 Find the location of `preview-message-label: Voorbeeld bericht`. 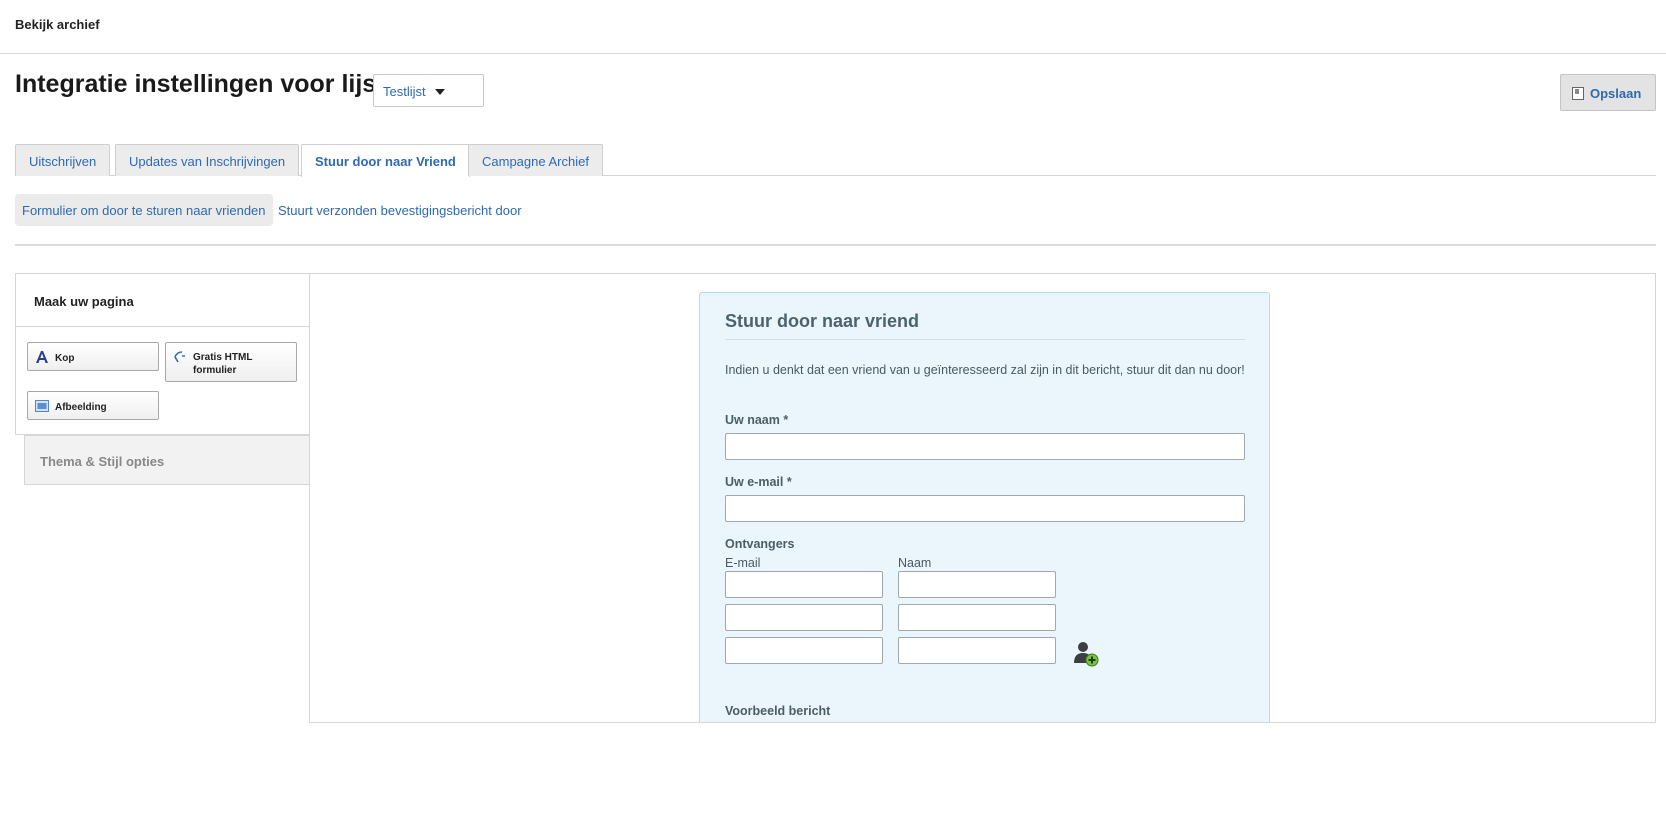

preview-message-label: Voorbeeld bericht is located at coordinates (778, 711).